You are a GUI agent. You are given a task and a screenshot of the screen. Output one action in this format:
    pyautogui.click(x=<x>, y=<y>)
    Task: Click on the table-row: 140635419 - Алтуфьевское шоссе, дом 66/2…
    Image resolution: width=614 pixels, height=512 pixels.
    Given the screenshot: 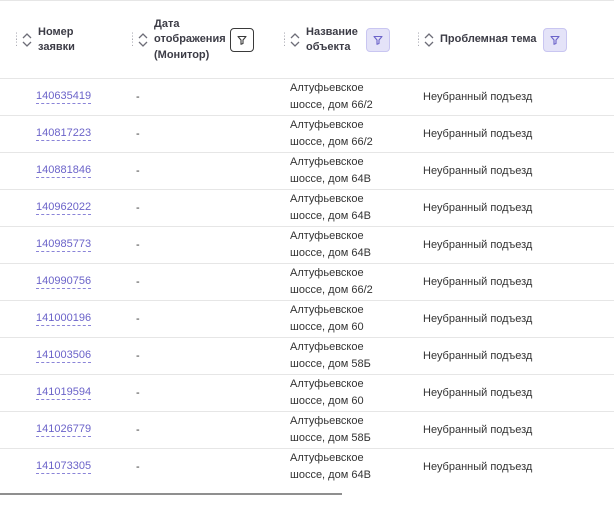 What is the action you would take?
    pyautogui.click(x=307, y=97)
    